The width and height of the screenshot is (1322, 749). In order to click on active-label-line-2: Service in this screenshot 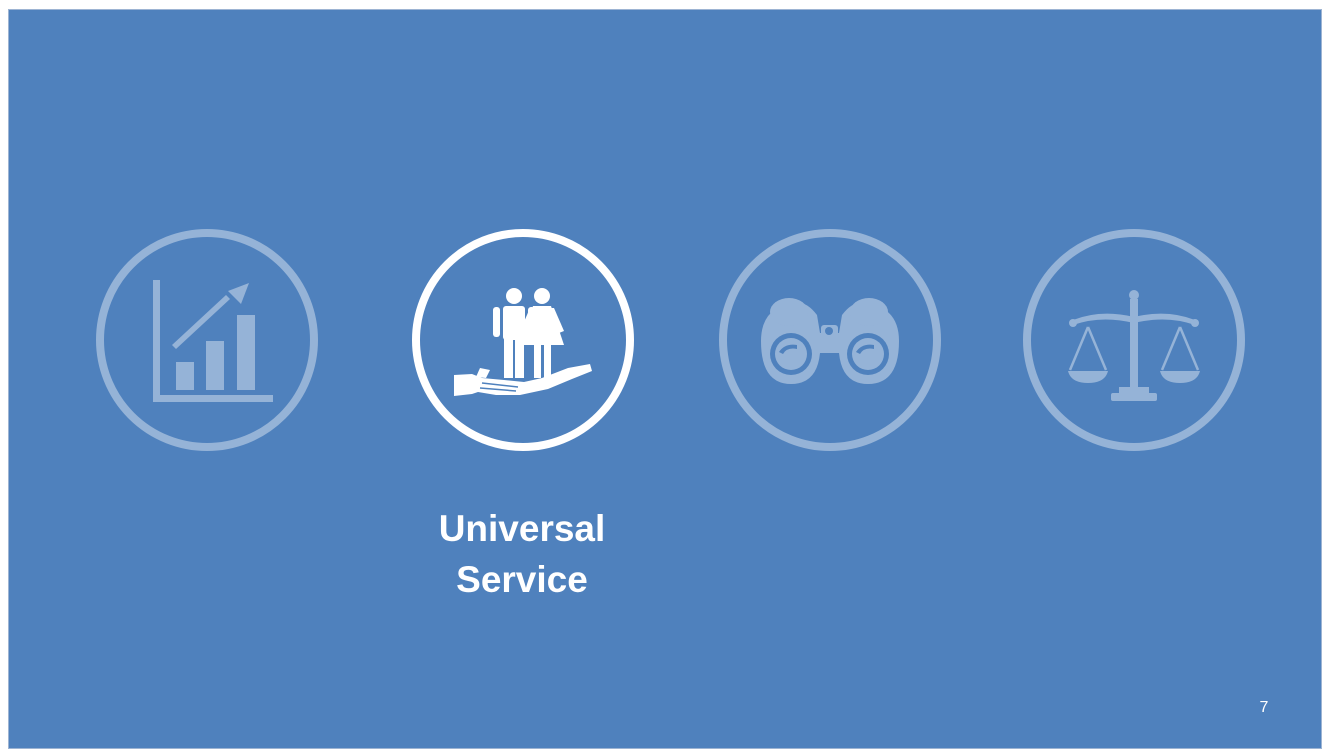, I will do `click(522, 579)`.